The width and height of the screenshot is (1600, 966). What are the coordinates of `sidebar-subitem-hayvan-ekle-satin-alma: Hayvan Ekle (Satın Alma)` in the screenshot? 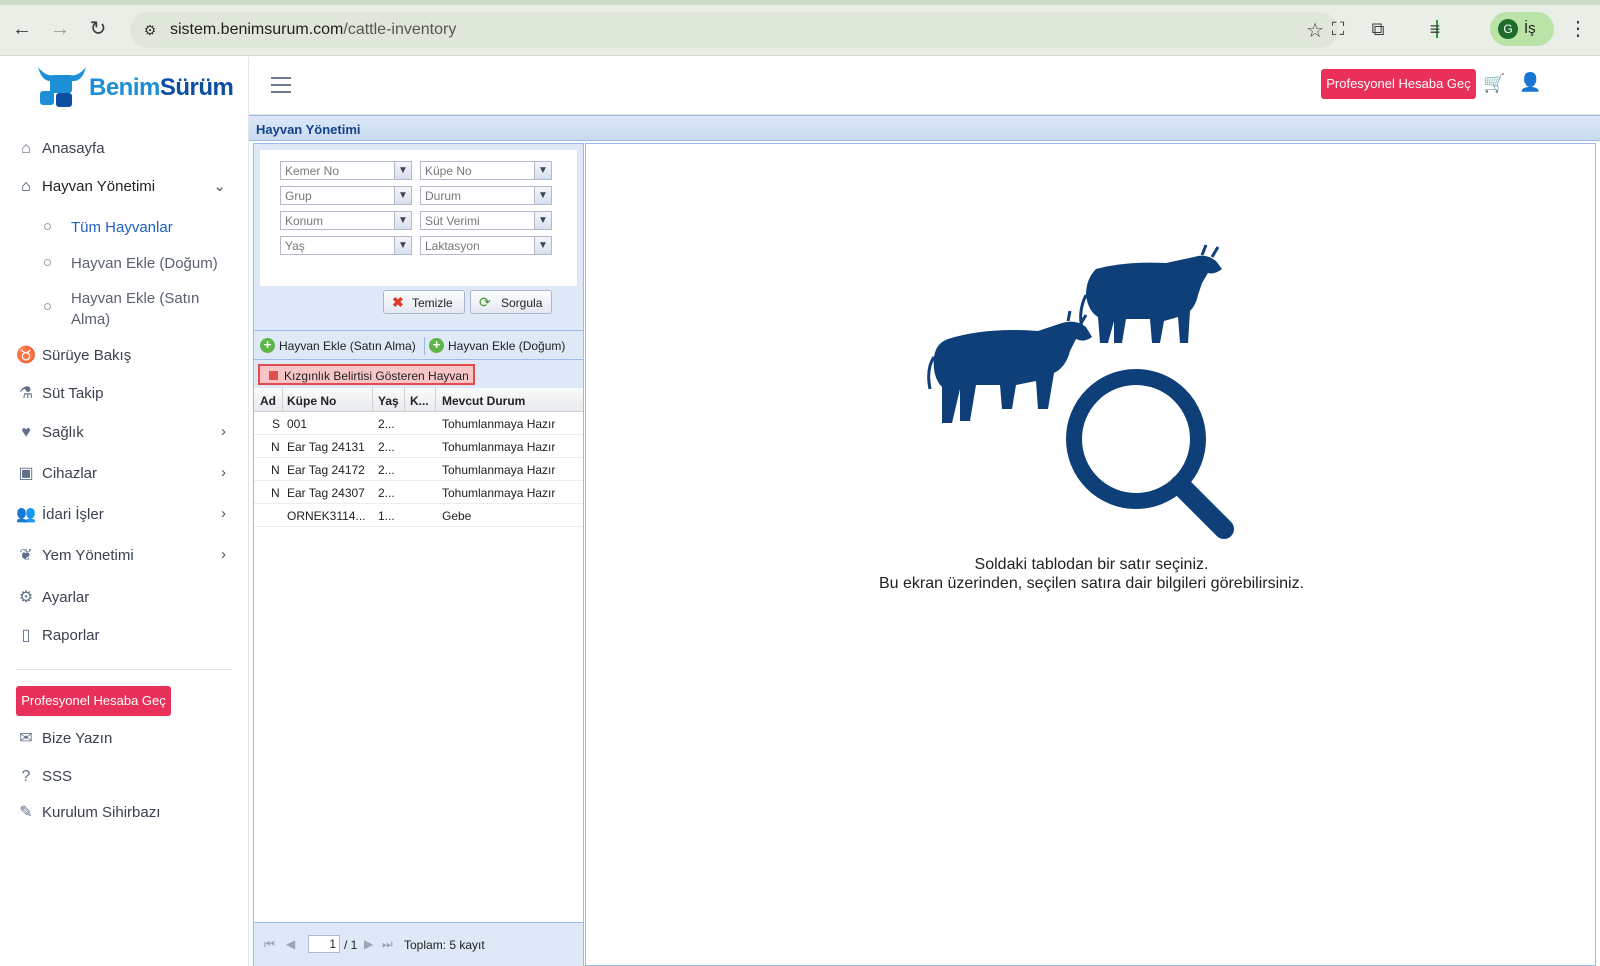 It's located at (139, 309).